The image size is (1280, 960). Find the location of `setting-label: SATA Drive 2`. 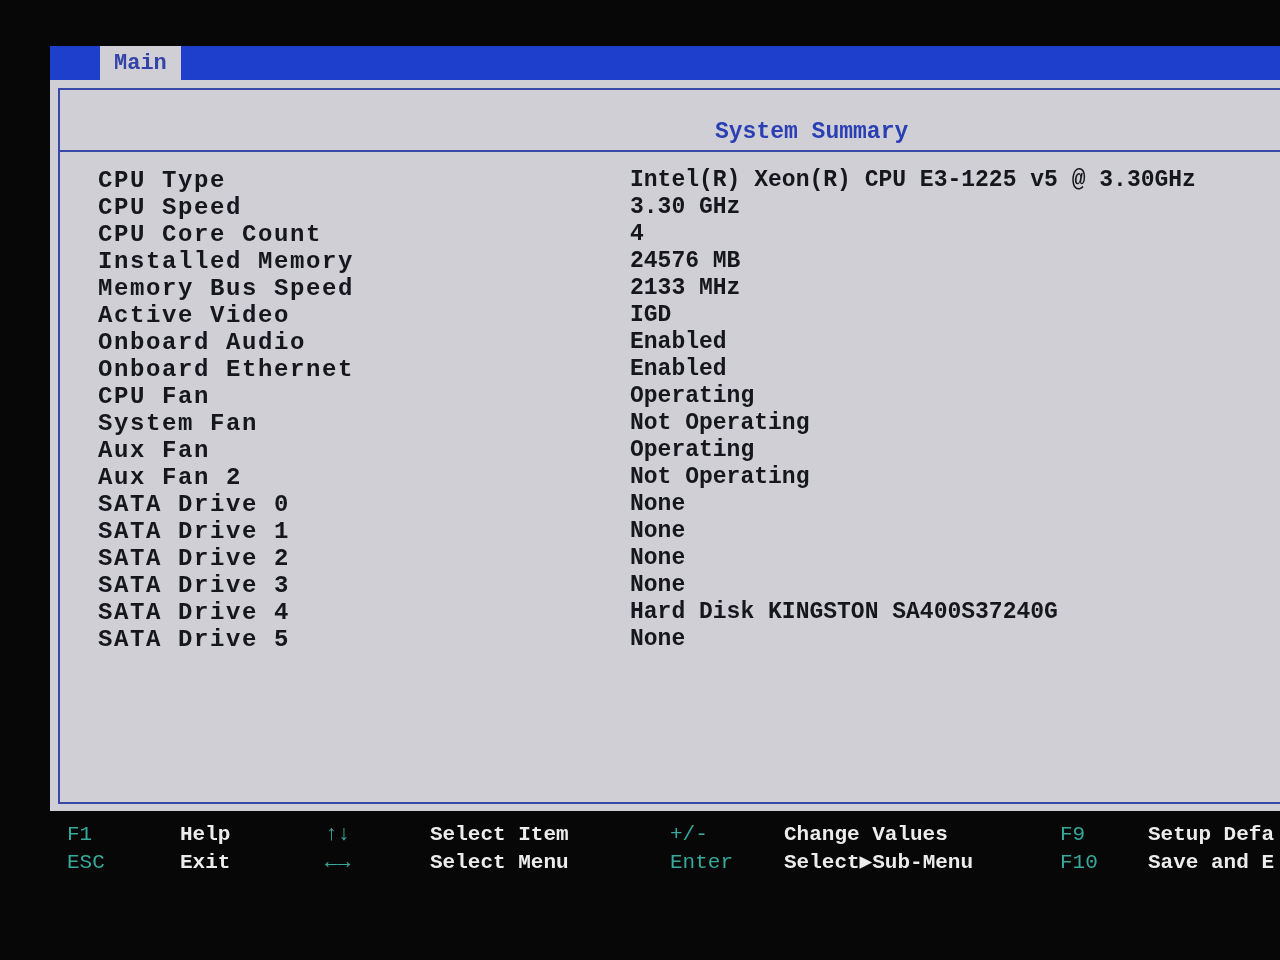

setting-label: SATA Drive 2 is located at coordinates (194, 558).